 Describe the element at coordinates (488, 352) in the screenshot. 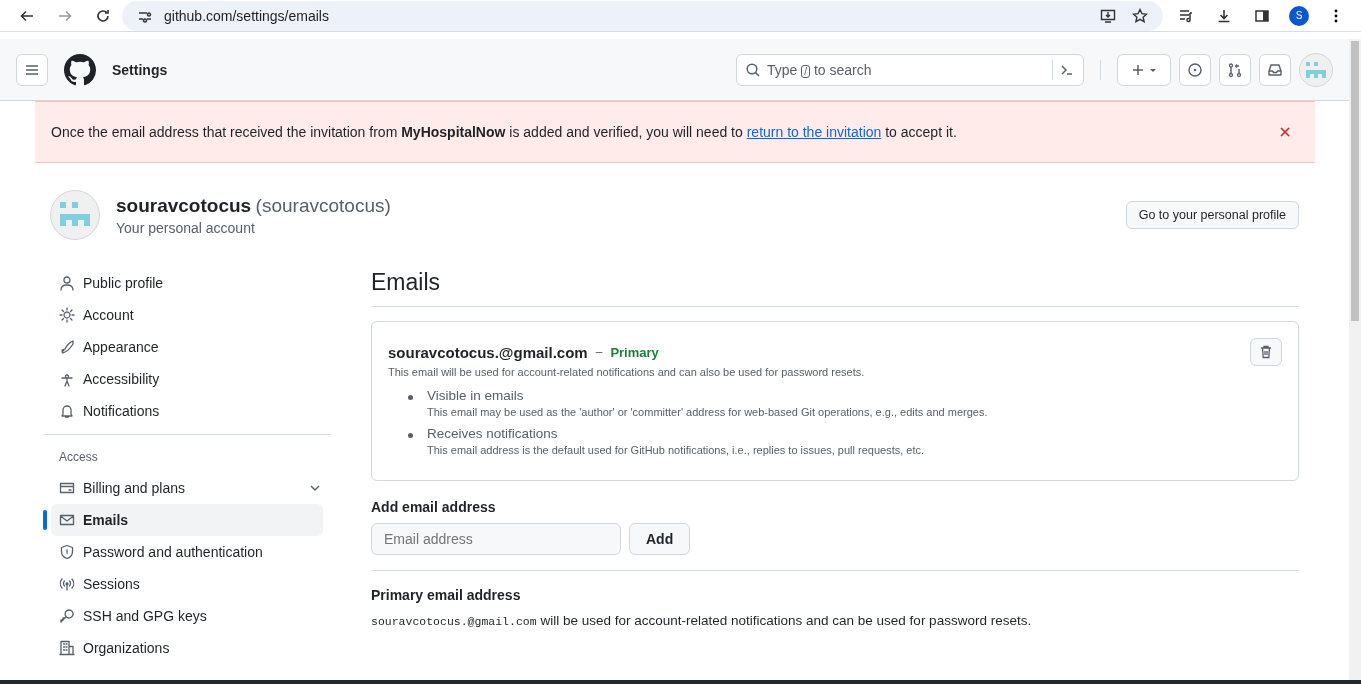

I see `email-address: souravcotocus.@gmail.com` at that location.